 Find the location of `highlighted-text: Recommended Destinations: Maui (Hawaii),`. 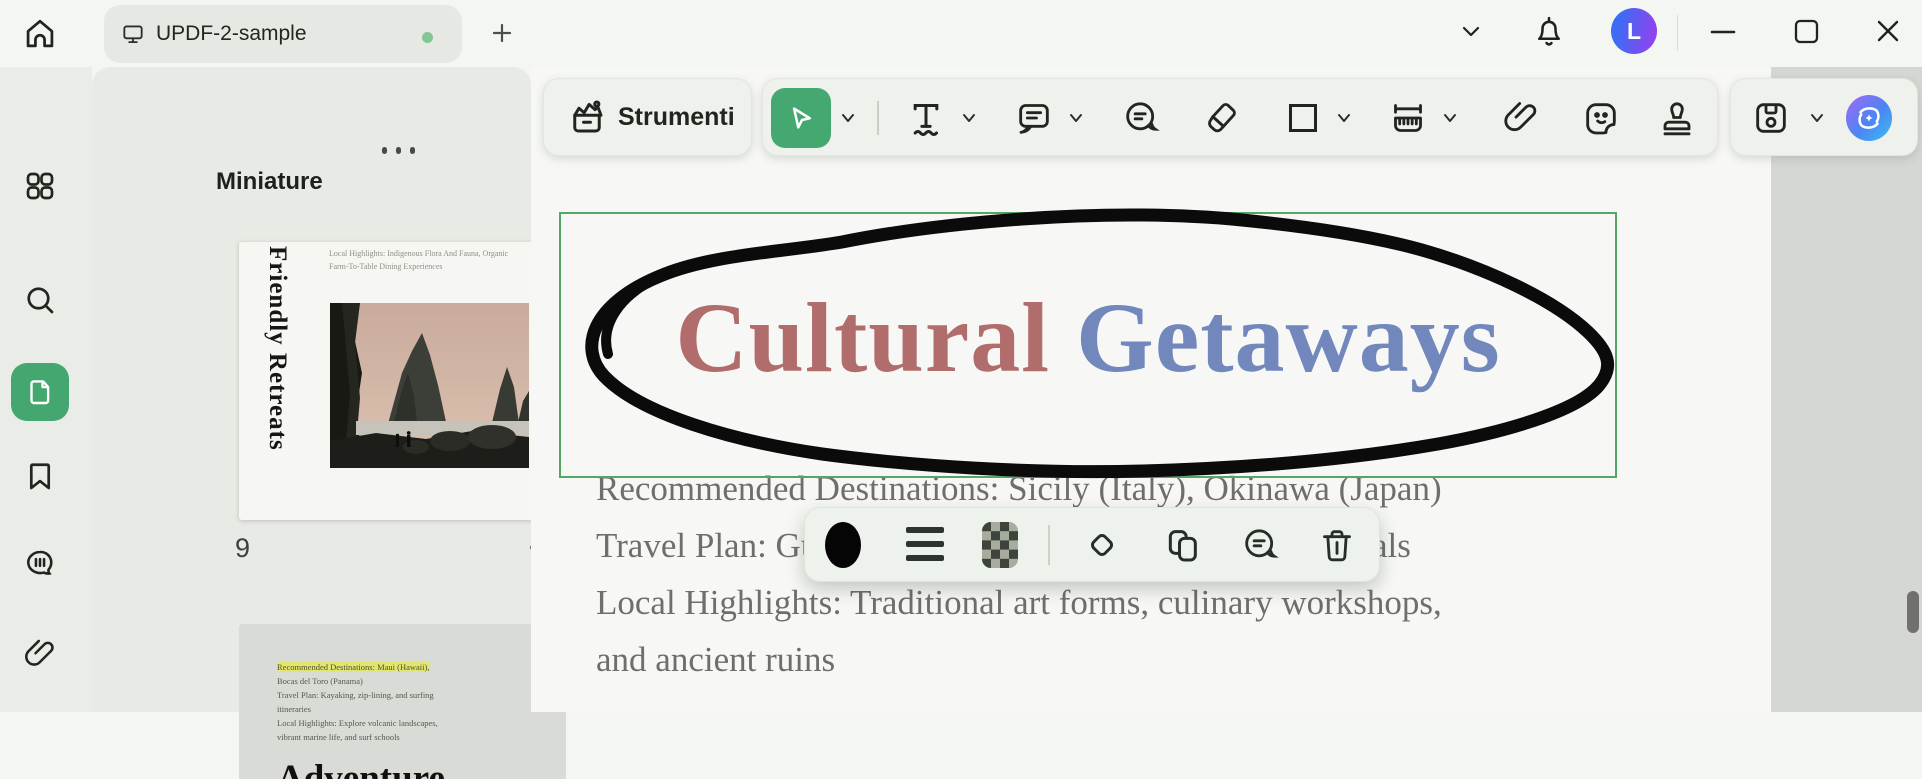

highlighted-text: Recommended Destinations: Maui (Hawaii), is located at coordinates (353, 667).